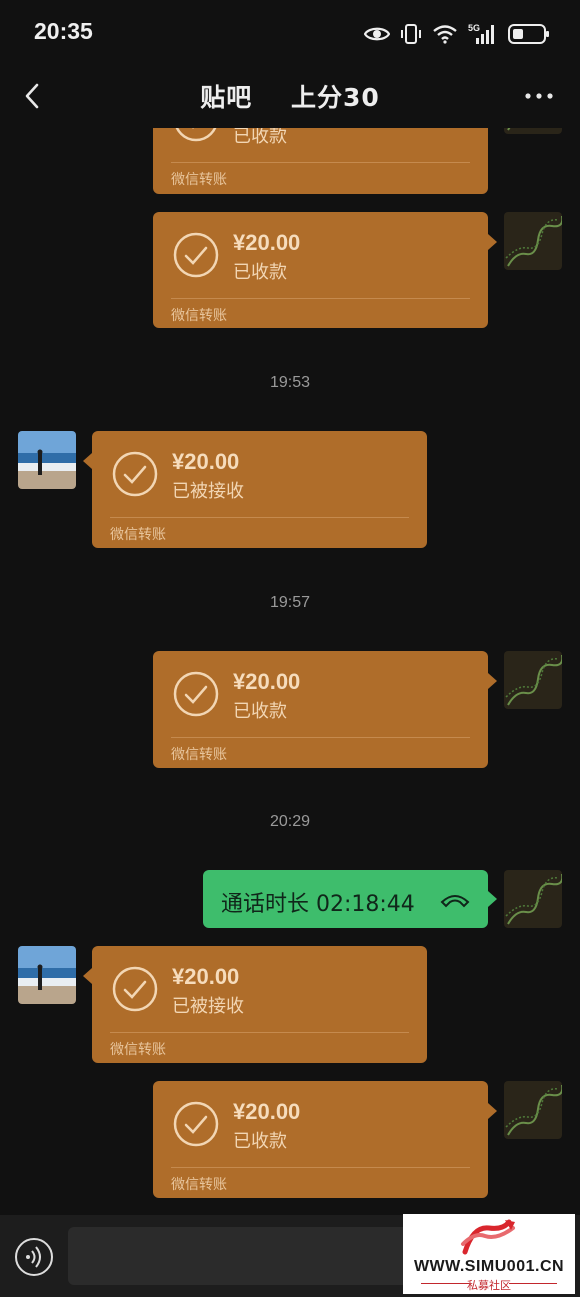 The height and width of the screenshot is (1297, 580). I want to click on chat-title: 贴吧 上分30, so click(290, 97).